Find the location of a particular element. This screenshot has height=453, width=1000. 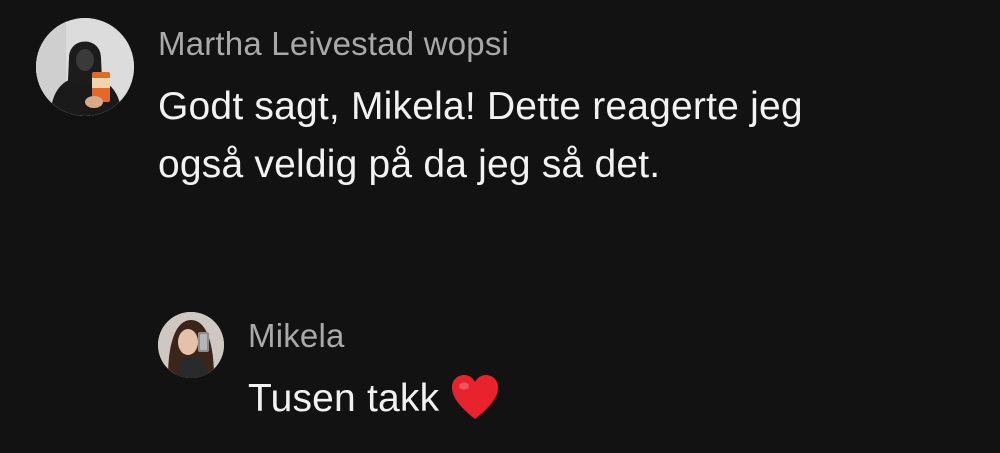

comment-text-line: Godt sagt, Mikela! Dette reagerte jeg is located at coordinates (480, 106).